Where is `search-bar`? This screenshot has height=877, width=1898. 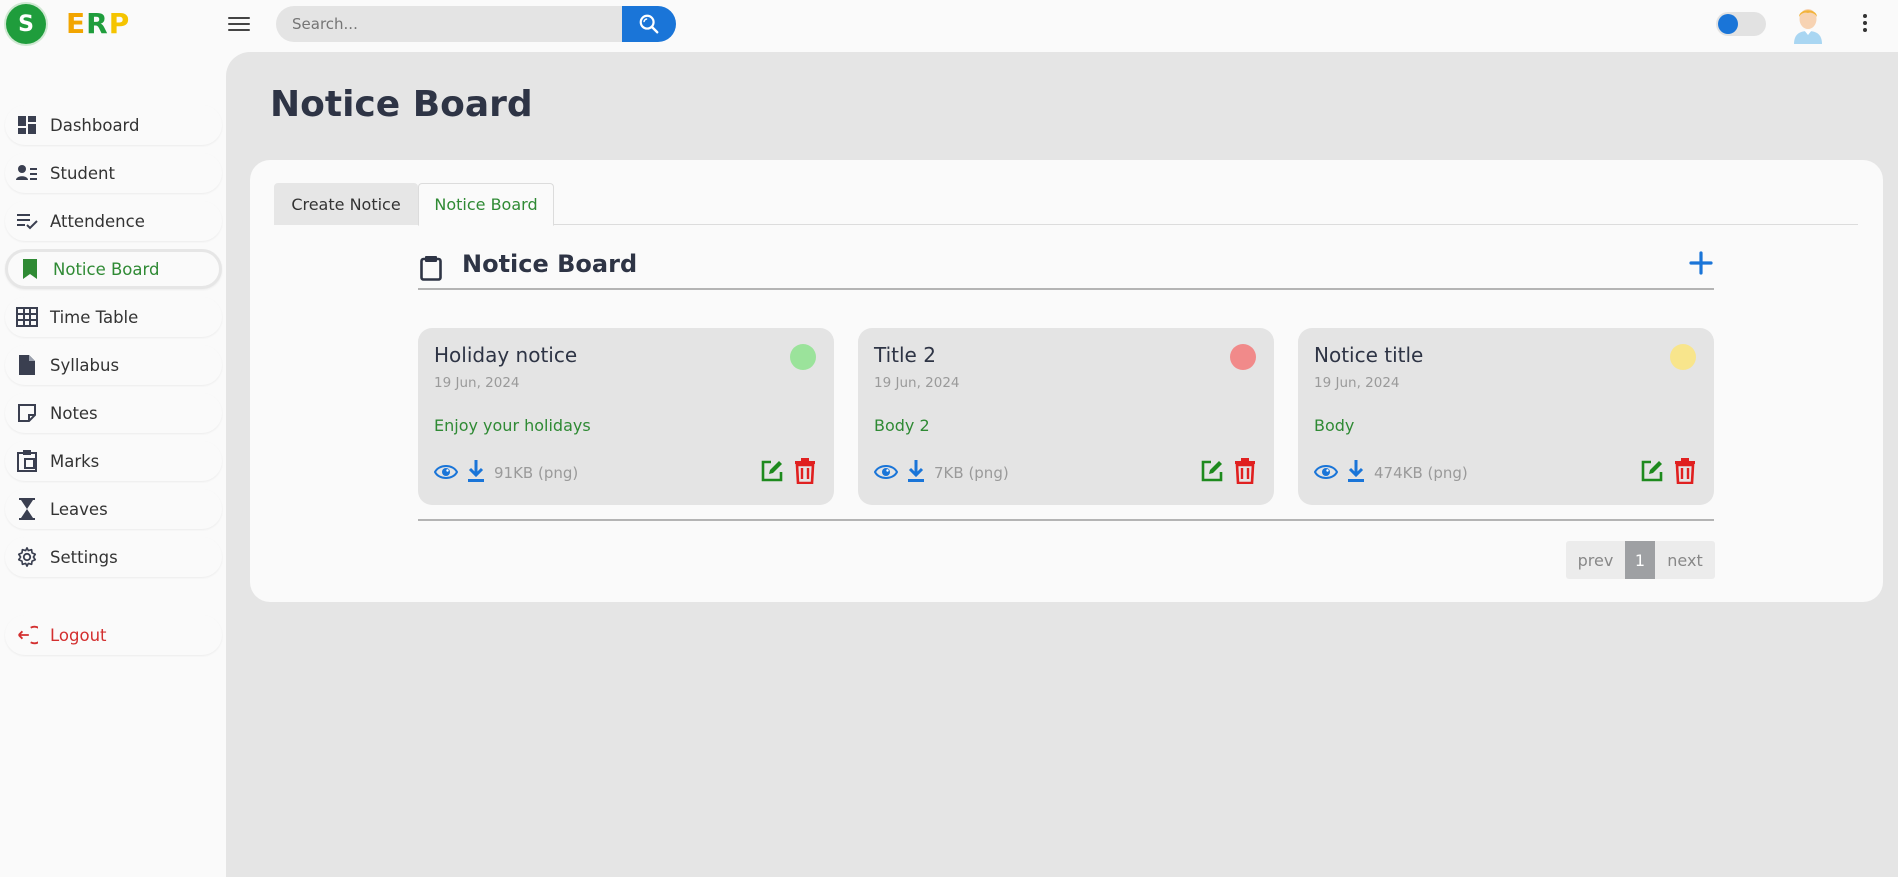
search-bar is located at coordinates (476, 24).